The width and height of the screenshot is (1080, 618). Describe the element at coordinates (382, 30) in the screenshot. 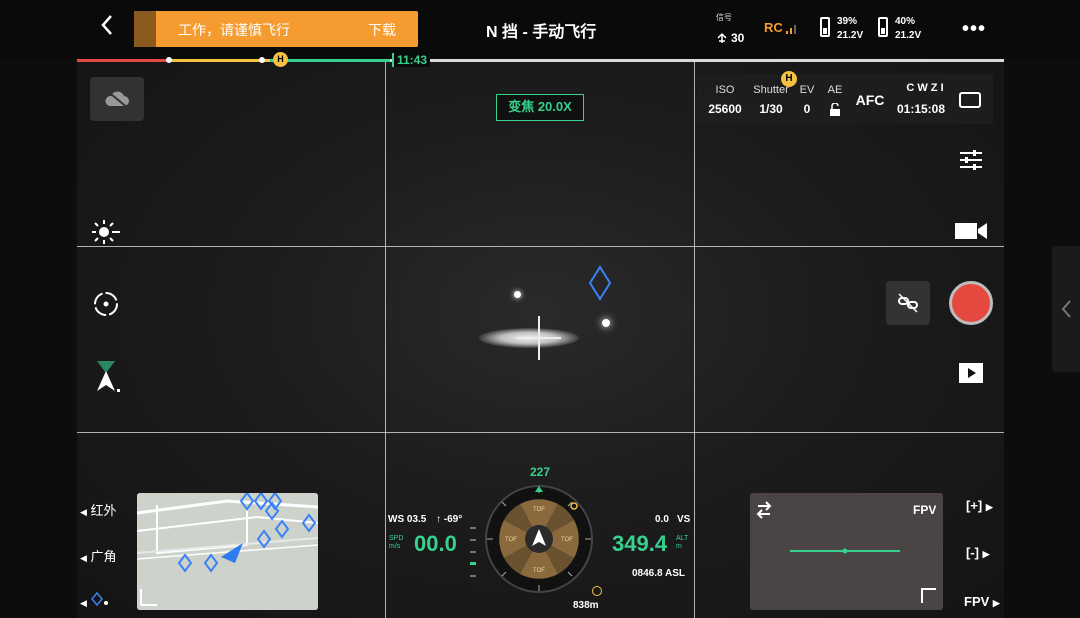

I see `download-button: 下载` at that location.